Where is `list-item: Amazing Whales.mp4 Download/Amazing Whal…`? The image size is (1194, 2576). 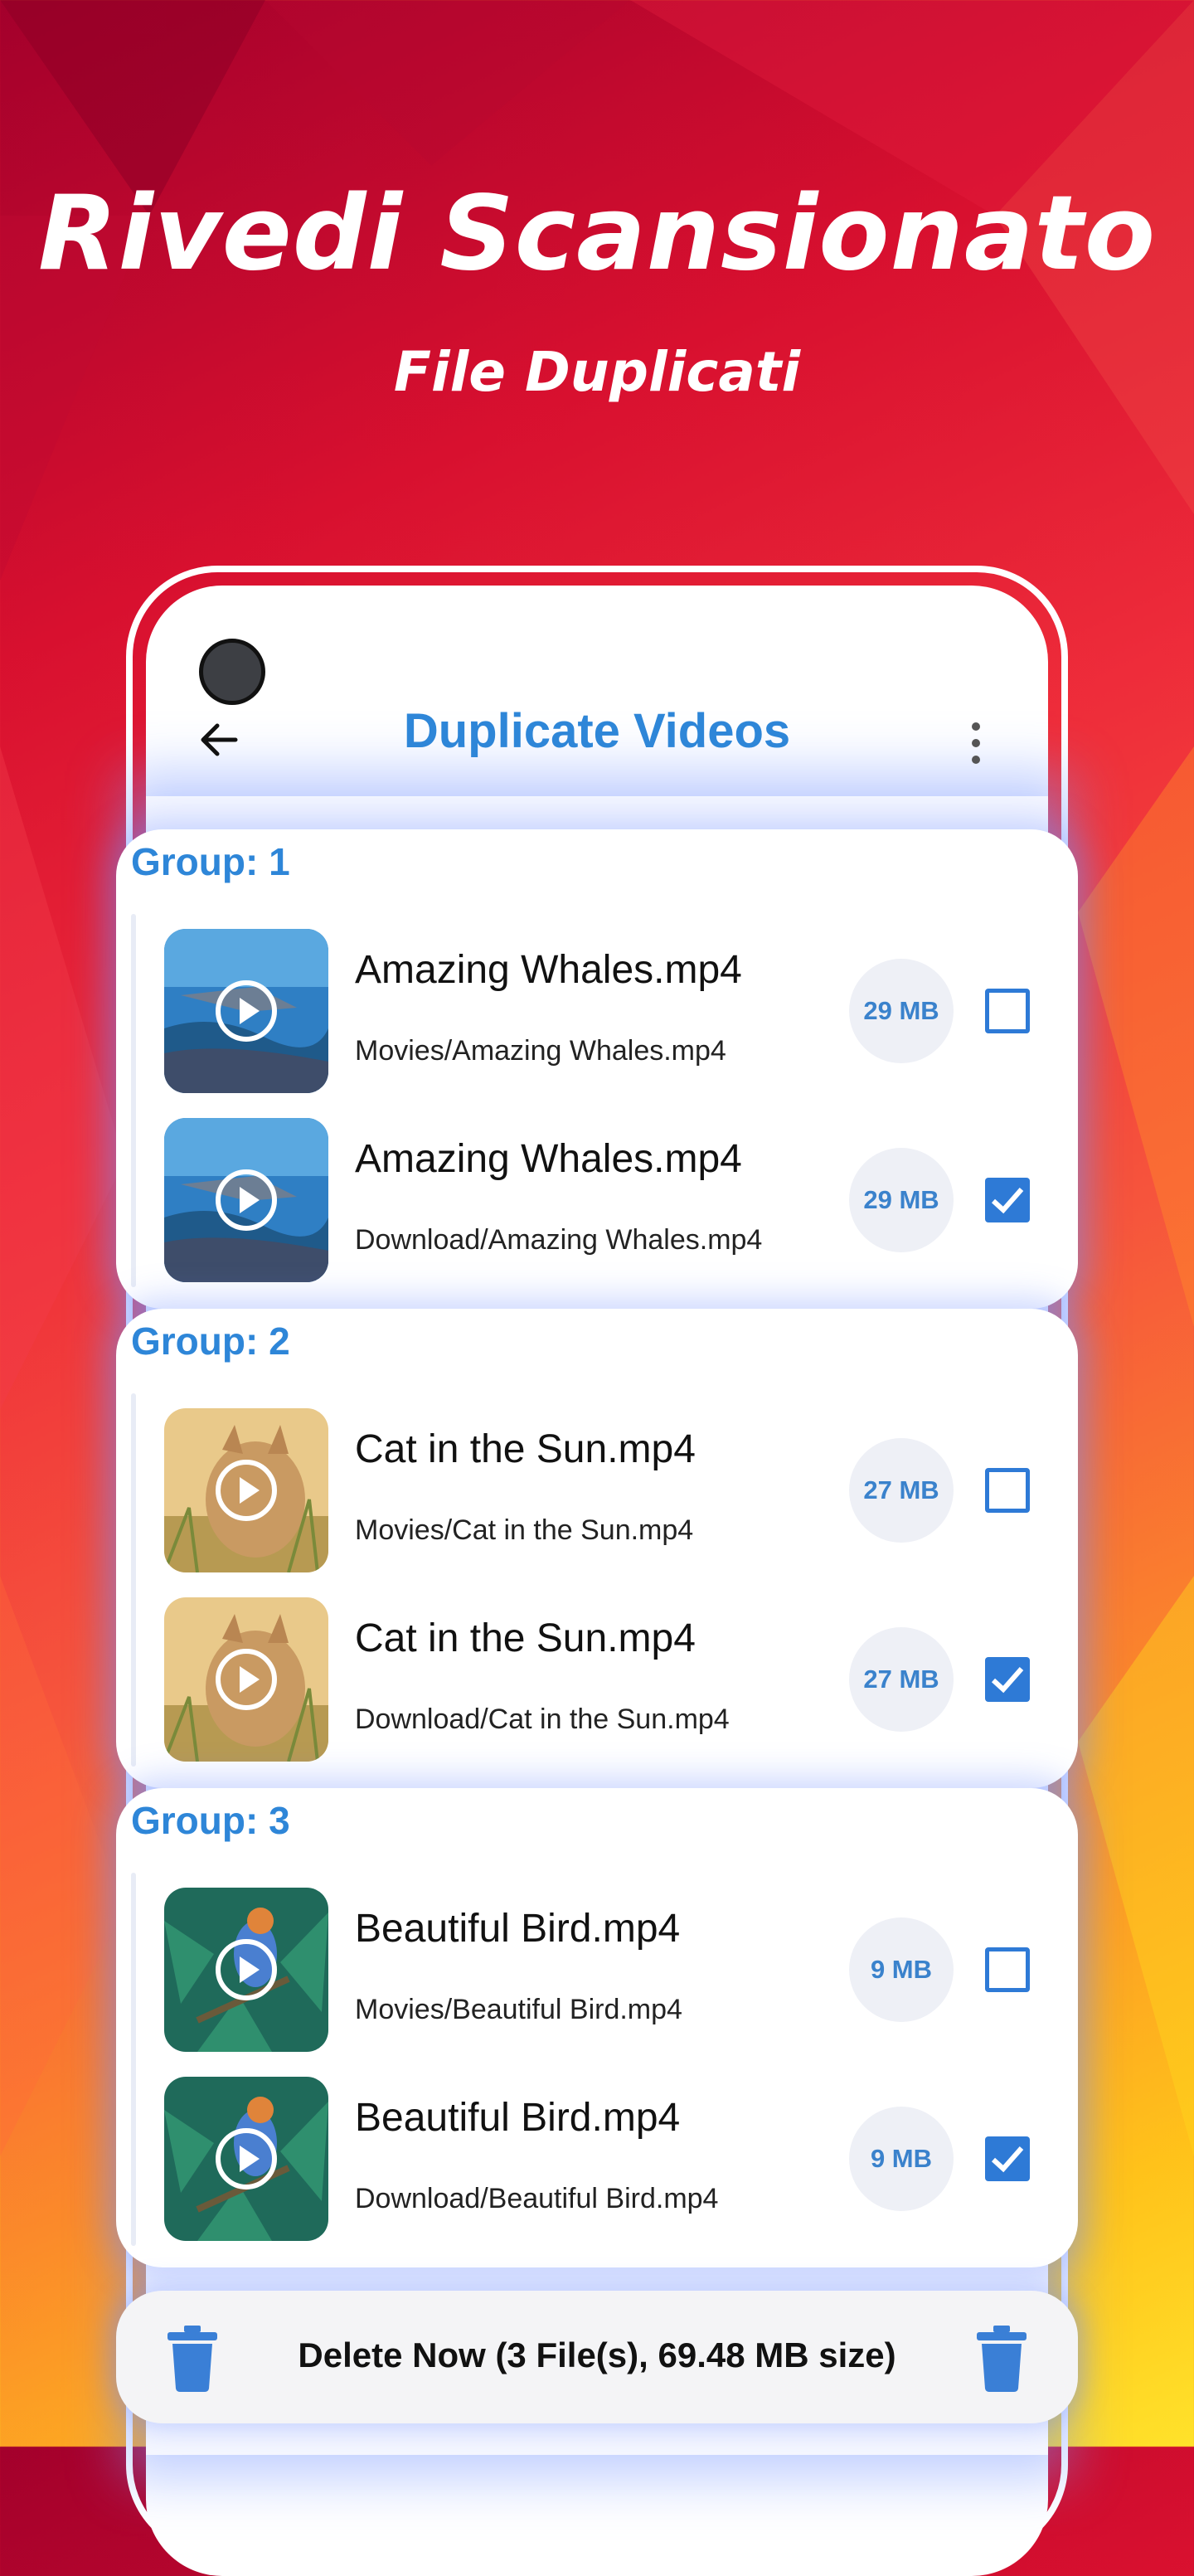 list-item: Amazing Whales.mp4 Download/Amazing Whal… is located at coordinates (620, 1200).